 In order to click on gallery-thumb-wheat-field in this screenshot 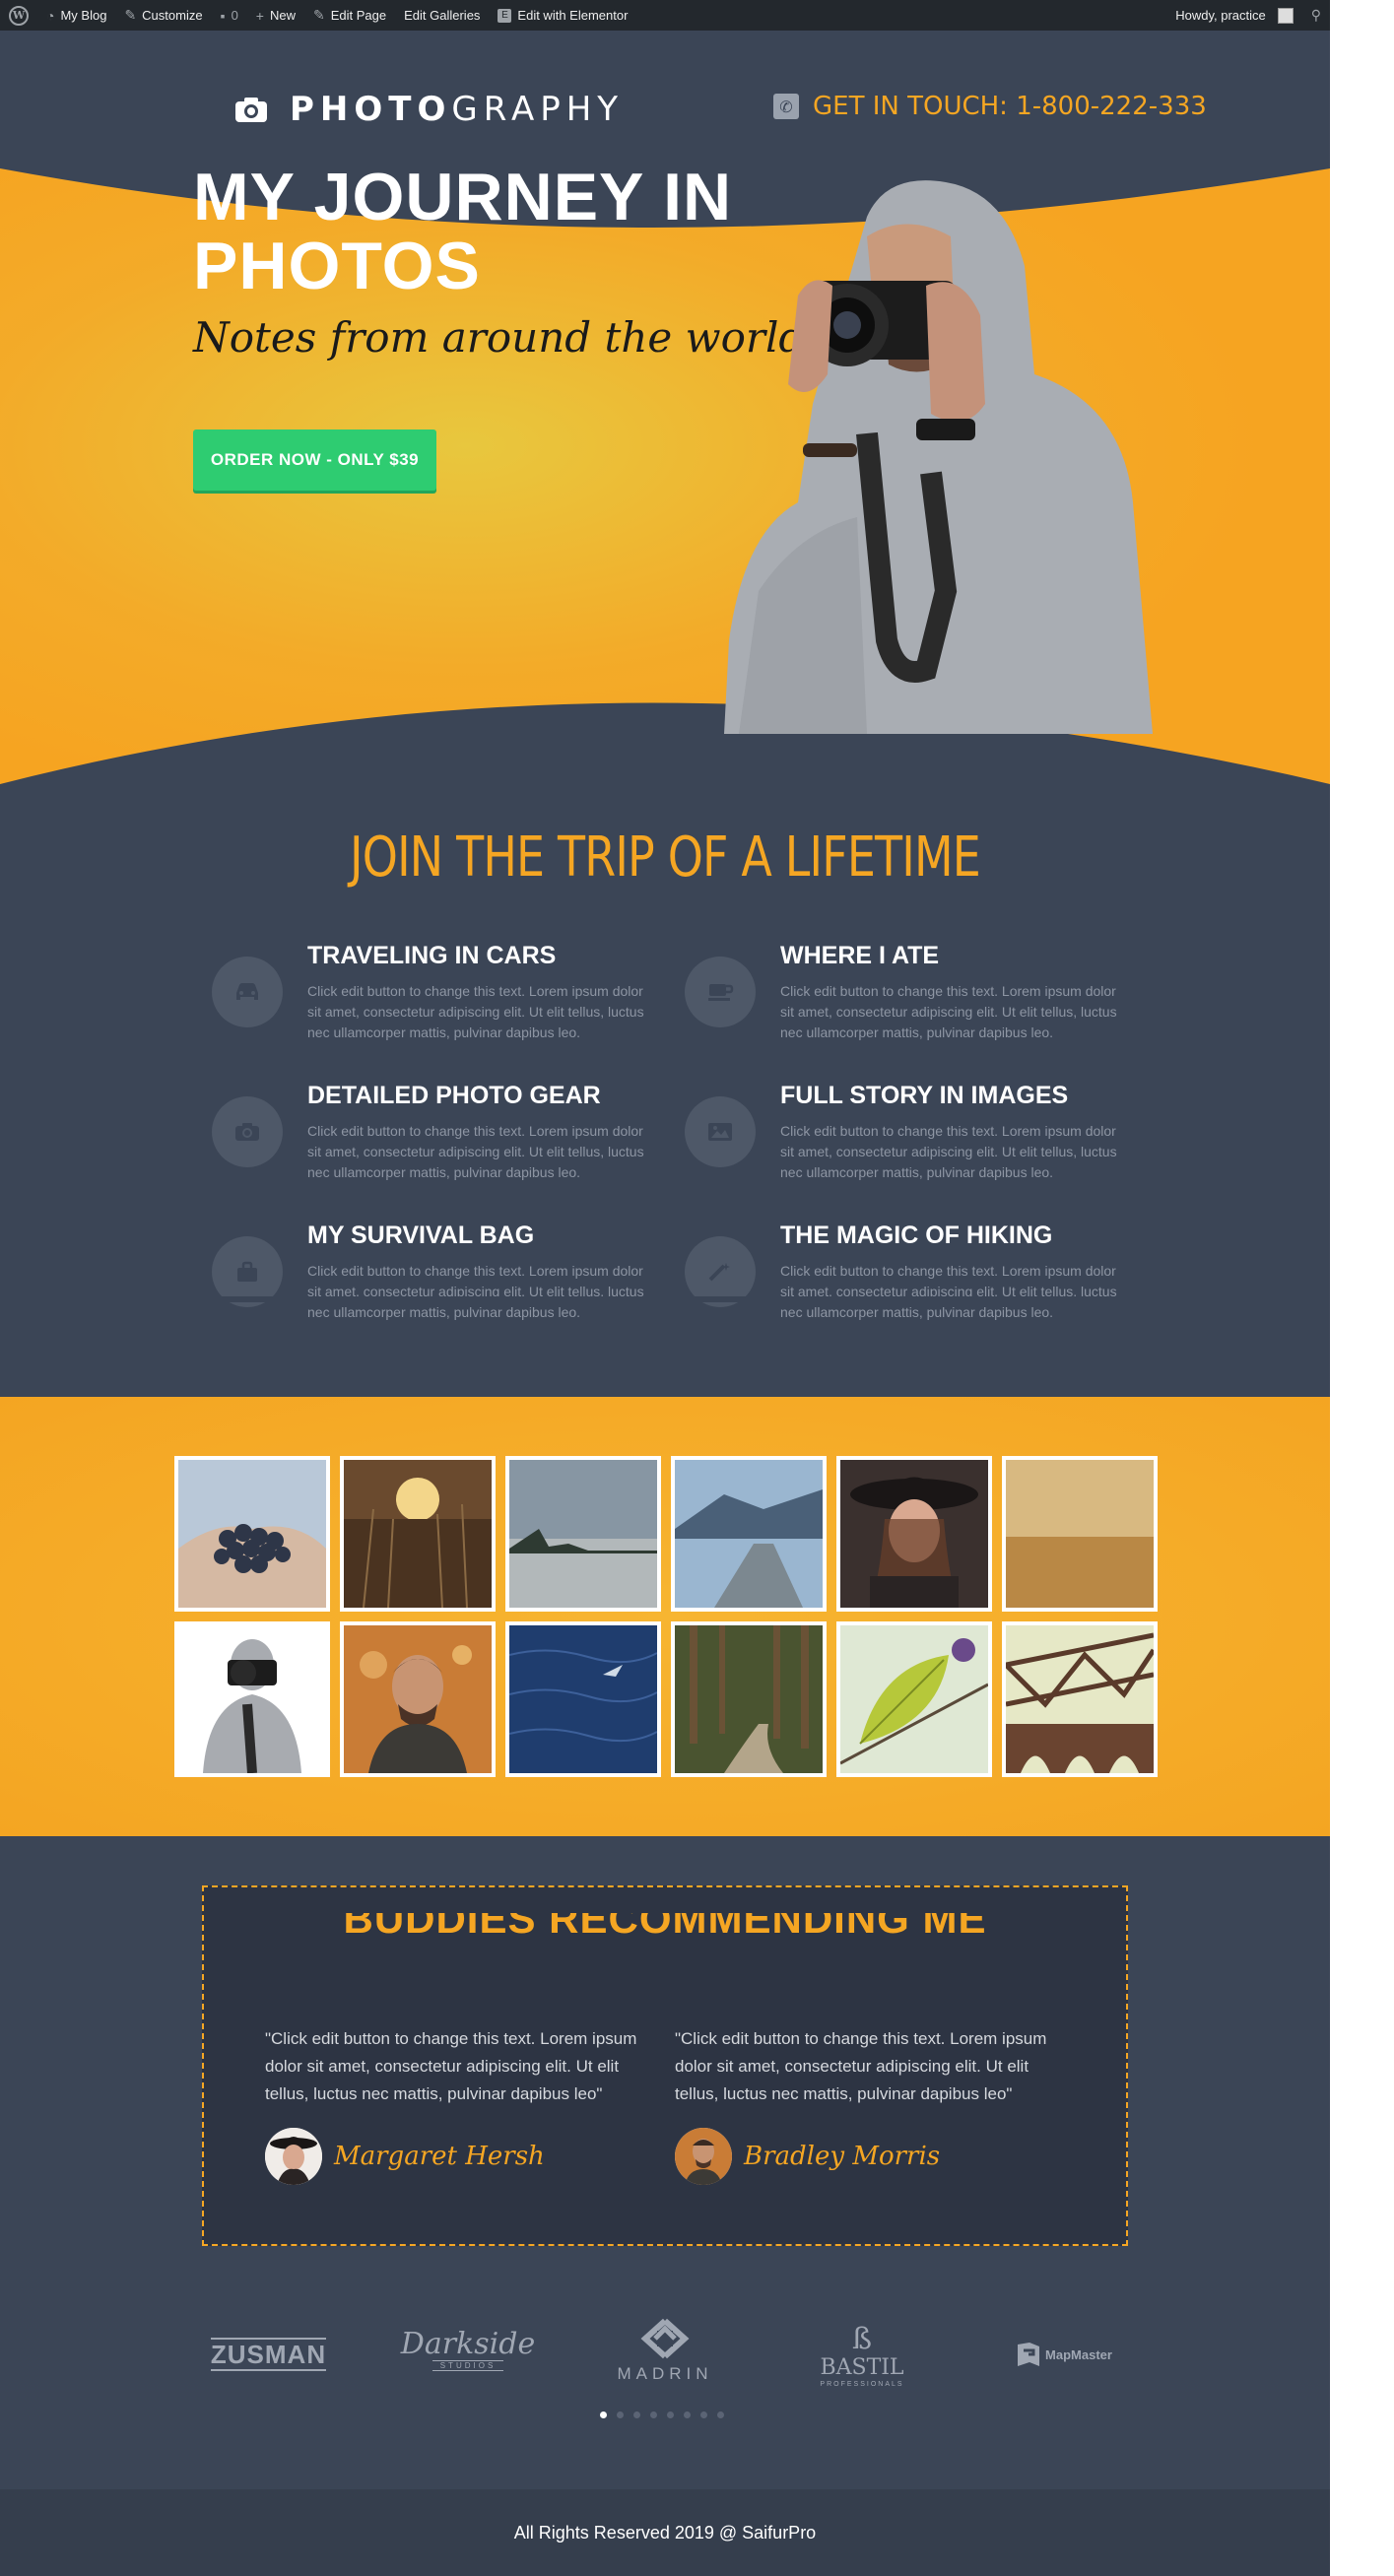, I will do `click(418, 1534)`.